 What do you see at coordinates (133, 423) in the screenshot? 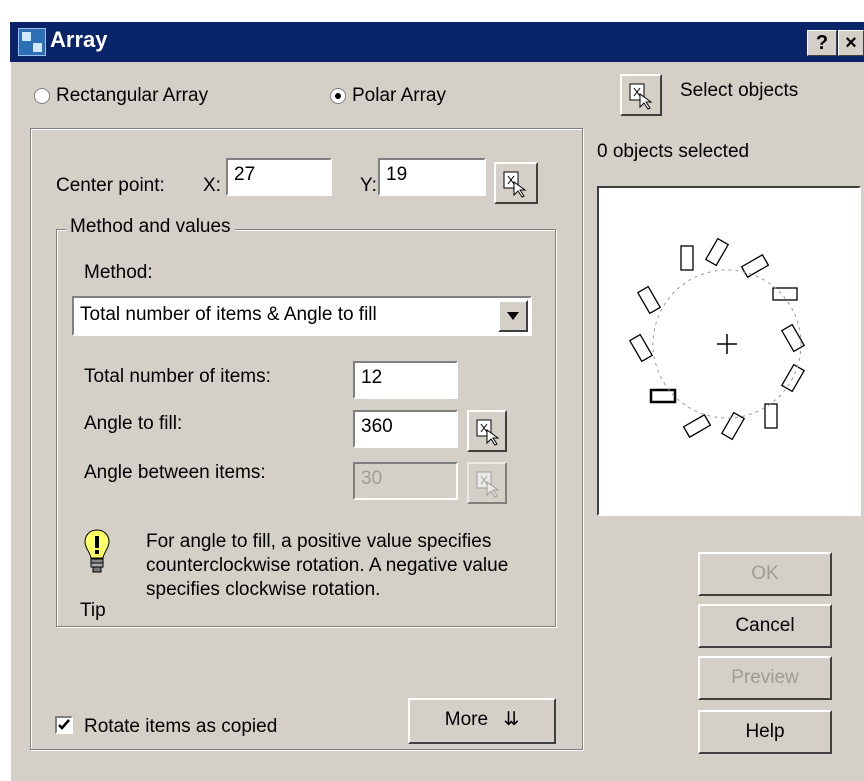
I see `angle-to-fill-label: Angle to fill:` at bounding box center [133, 423].